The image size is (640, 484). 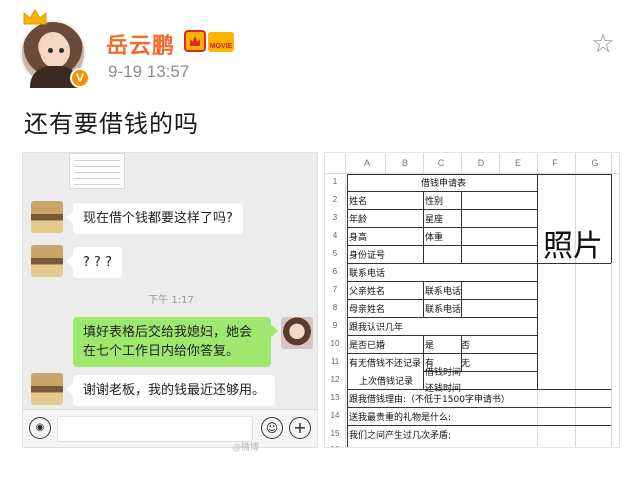 What do you see at coordinates (429, 400) in the screenshot?
I see `cell-label: 跟我借钱理由:（不低于1500字申请书）` at bounding box center [429, 400].